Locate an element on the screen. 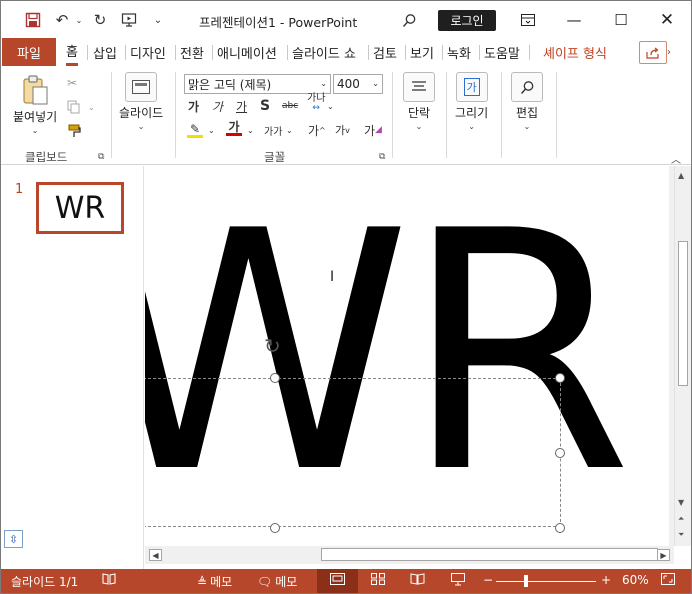 This screenshot has width=692, height=594. paste-button: 붙여넣기 ⌄ is located at coordinates (35, 104).